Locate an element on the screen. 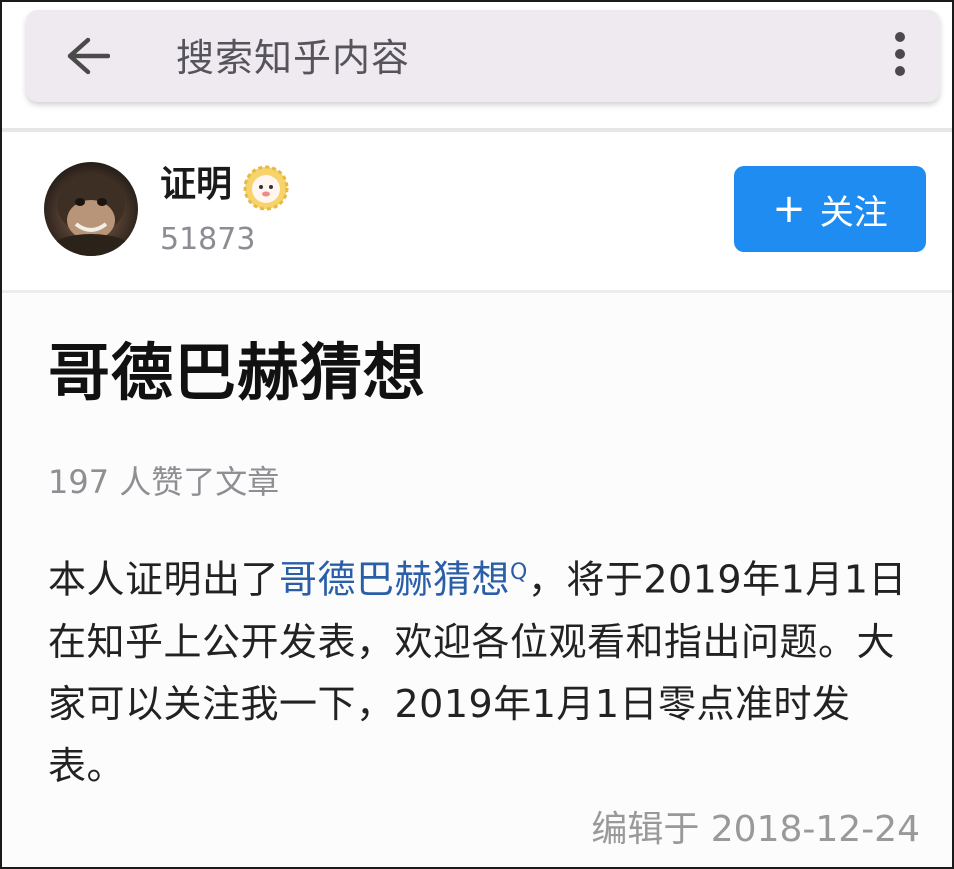 This screenshot has width=954, height=869. avatar is located at coordinates (91, 209).